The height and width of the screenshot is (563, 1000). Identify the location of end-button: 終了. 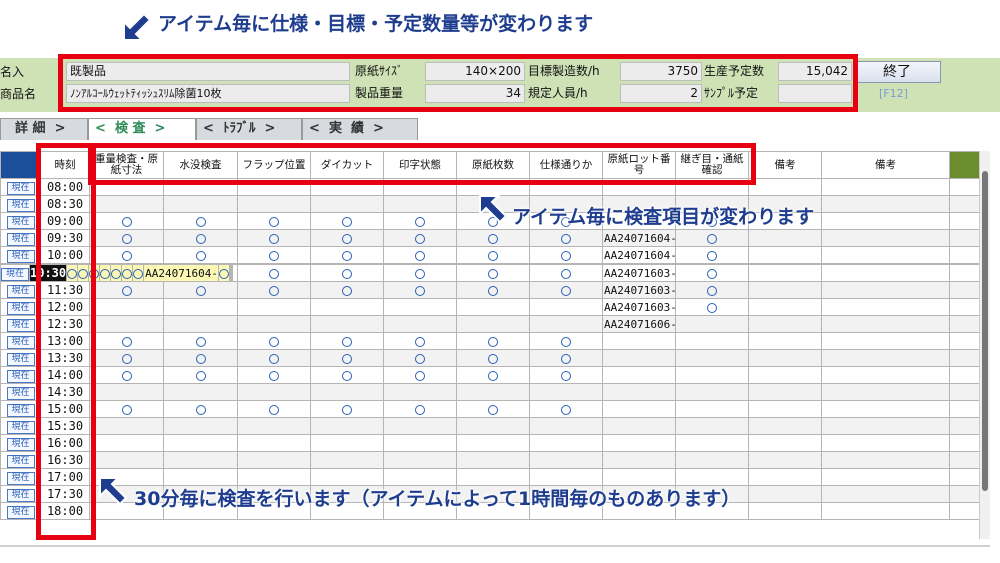
(897, 72).